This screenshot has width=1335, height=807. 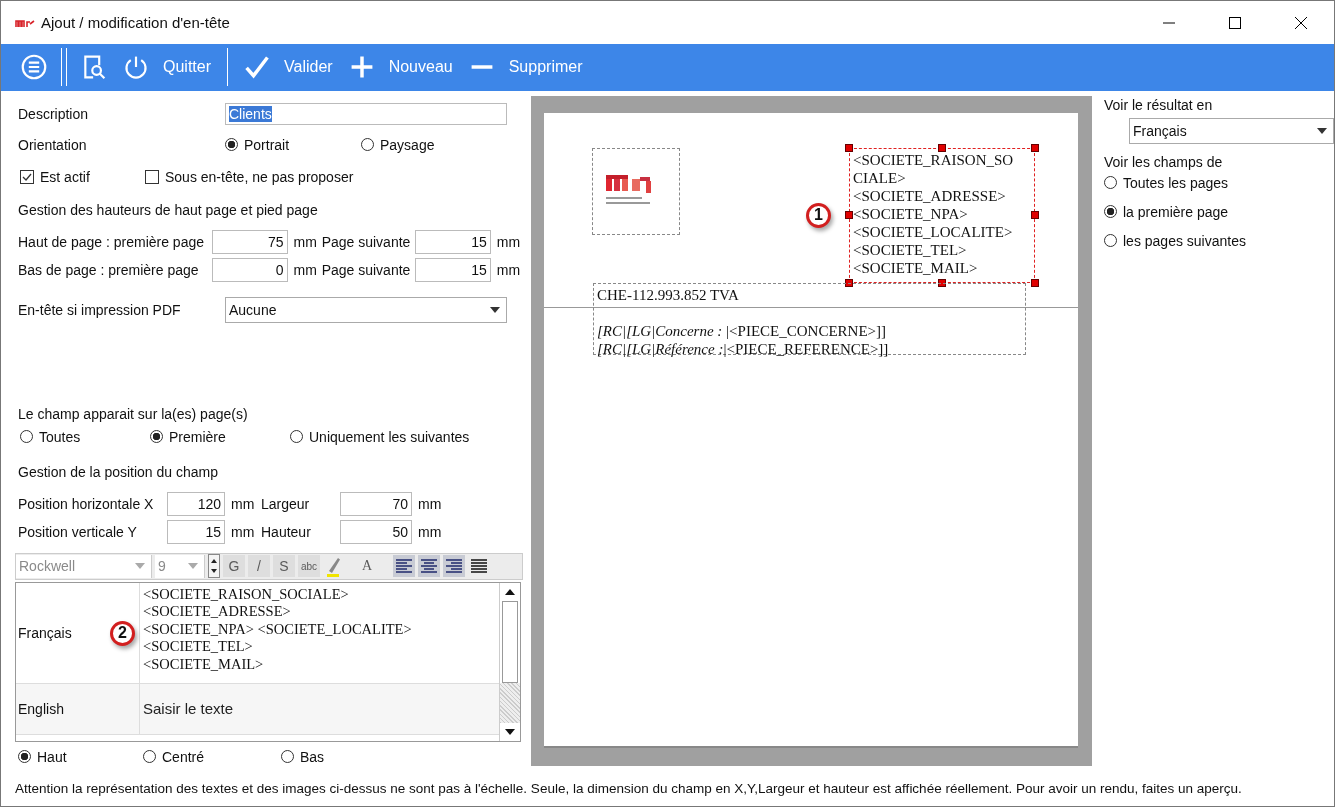 What do you see at coordinates (911, 213) in the screenshot?
I see `preview-text-line: <SOCIETE_NPA>` at bounding box center [911, 213].